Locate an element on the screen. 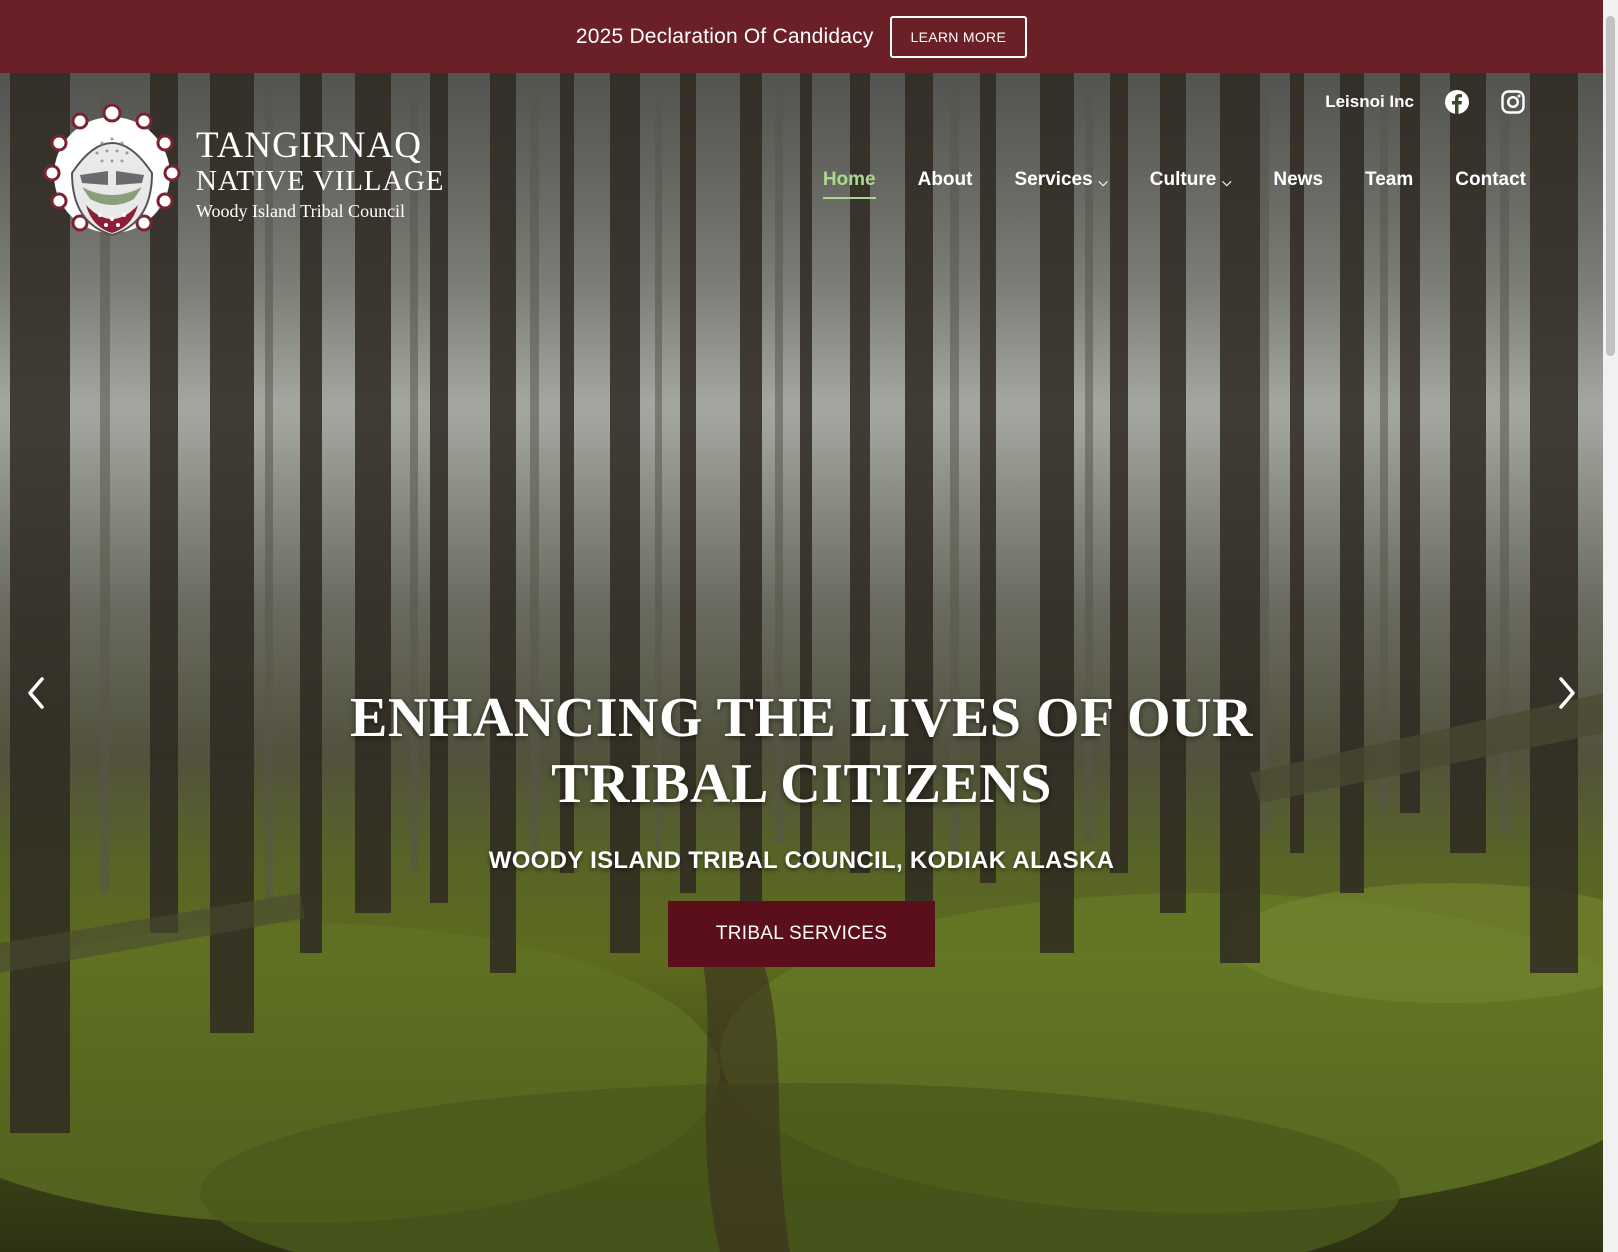  leisnoi-link: Leisnoi Inc is located at coordinates (1369, 102).